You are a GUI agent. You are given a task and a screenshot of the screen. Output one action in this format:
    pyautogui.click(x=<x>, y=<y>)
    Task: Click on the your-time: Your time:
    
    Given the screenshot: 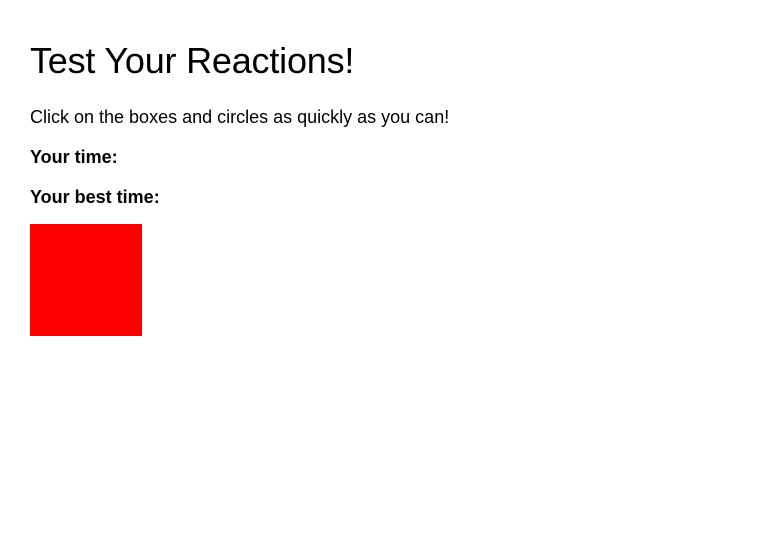 What is the action you would take?
    pyautogui.click(x=395, y=148)
    